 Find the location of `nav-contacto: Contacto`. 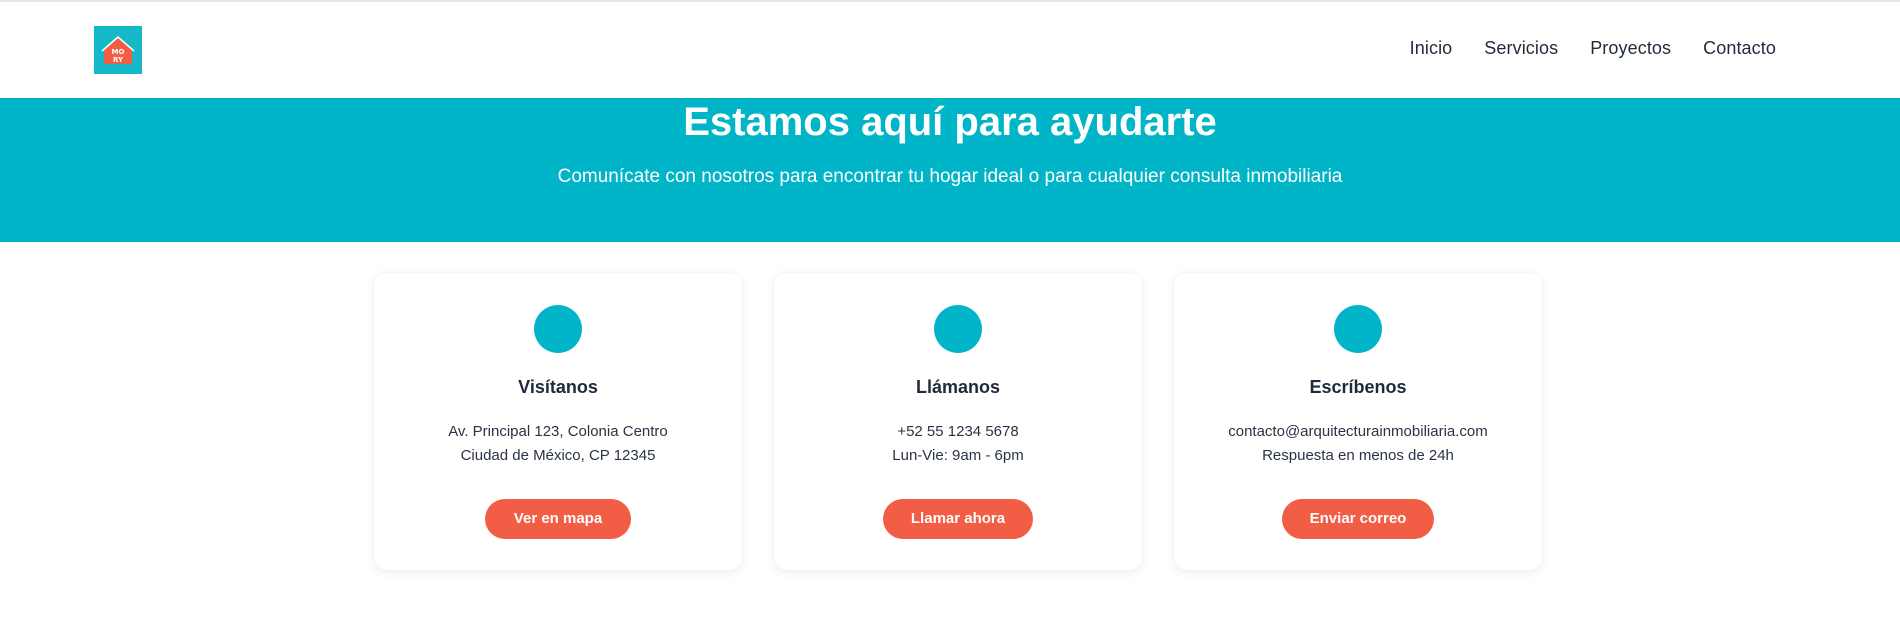

nav-contacto: Contacto is located at coordinates (1739, 48).